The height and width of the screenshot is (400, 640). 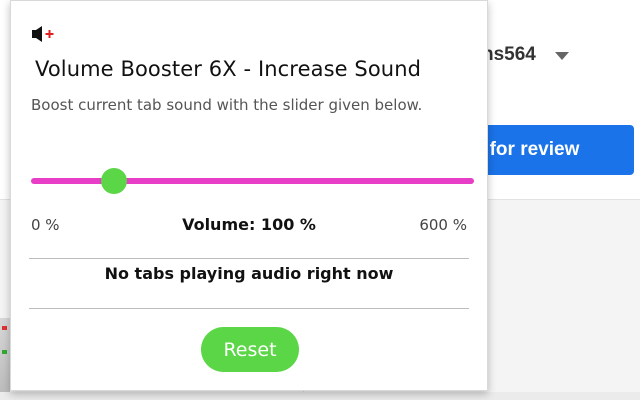 What do you see at coordinates (5, 359) in the screenshot?
I see `background-thumbnail` at bounding box center [5, 359].